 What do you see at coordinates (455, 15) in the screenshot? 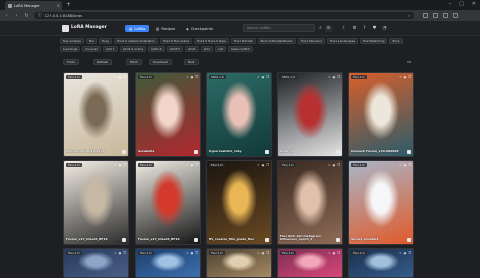
I see `menu-icon` at bounding box center [455, 15].